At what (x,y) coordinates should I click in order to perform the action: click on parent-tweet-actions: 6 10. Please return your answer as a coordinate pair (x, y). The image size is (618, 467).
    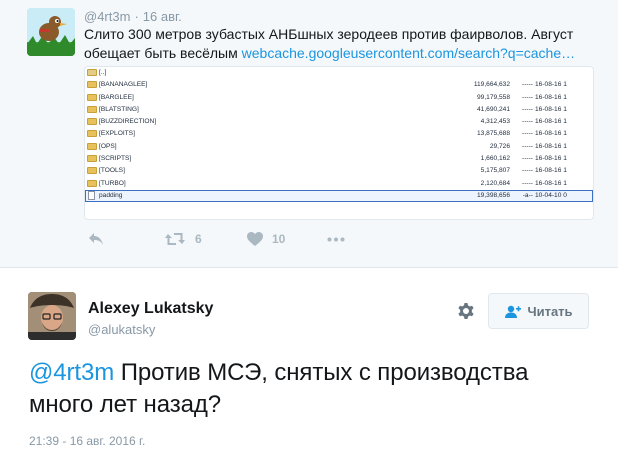
    Looking at the image, I should click on (234, 242).